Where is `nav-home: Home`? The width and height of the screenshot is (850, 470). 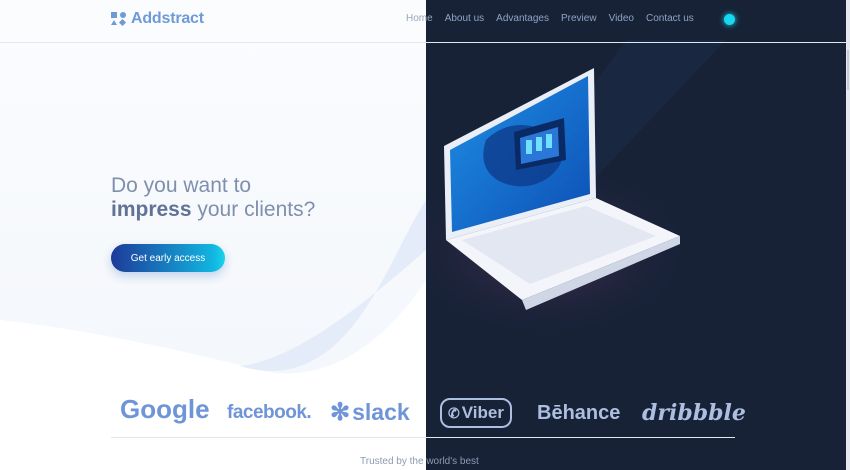 nav-home: Home is located at coordinates (419, 18).